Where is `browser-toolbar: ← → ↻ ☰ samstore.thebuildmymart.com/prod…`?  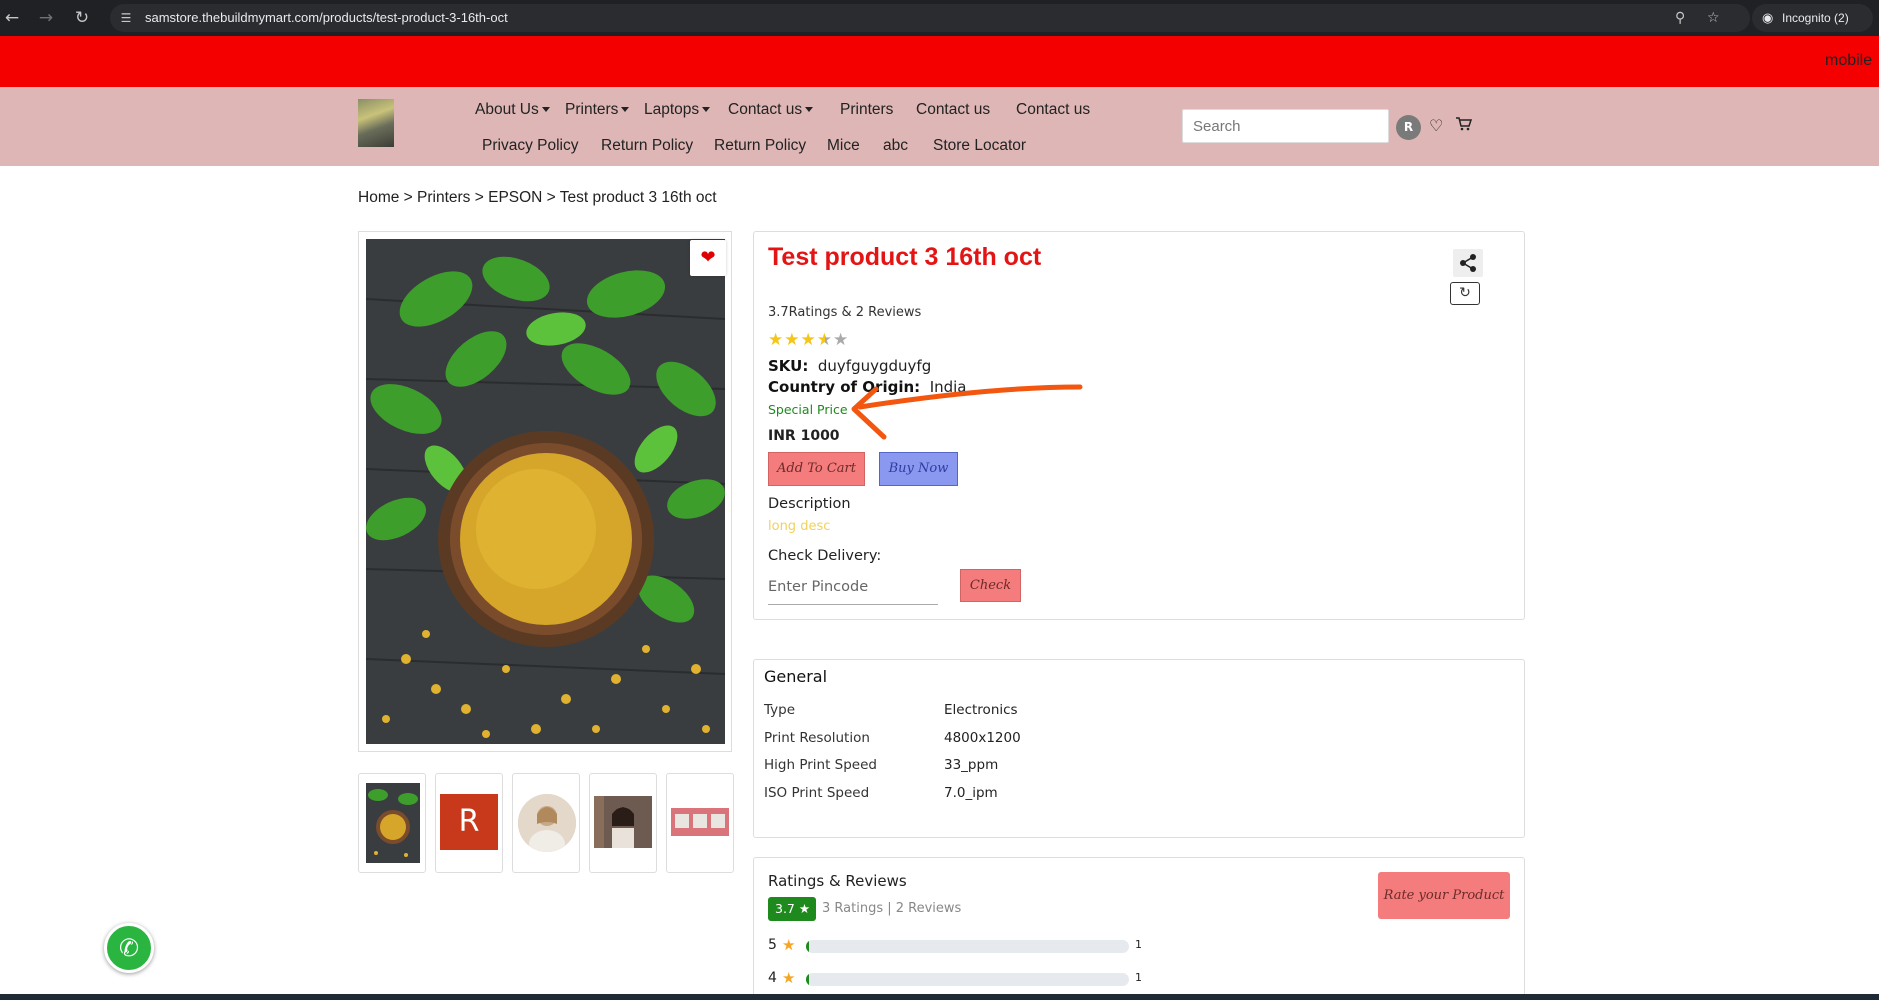
browser-toolbar: ← → ↻ ☰ samstore.thebuildmymart.com/prod… is located at coordinates (939, 18).